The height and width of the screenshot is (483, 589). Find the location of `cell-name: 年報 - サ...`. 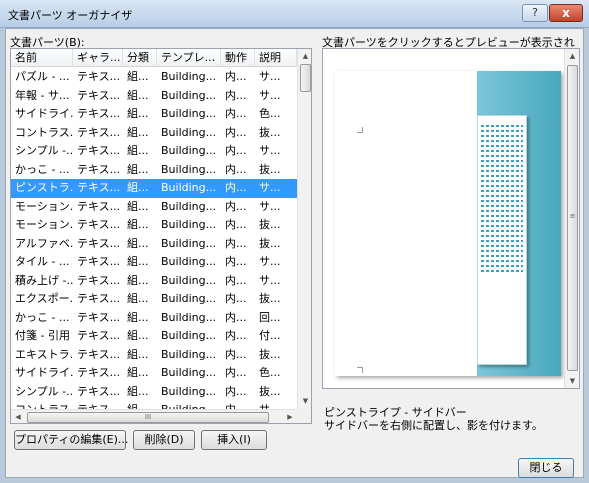

cell-name: 年報 - サ... is located at coordinates (42, 95).